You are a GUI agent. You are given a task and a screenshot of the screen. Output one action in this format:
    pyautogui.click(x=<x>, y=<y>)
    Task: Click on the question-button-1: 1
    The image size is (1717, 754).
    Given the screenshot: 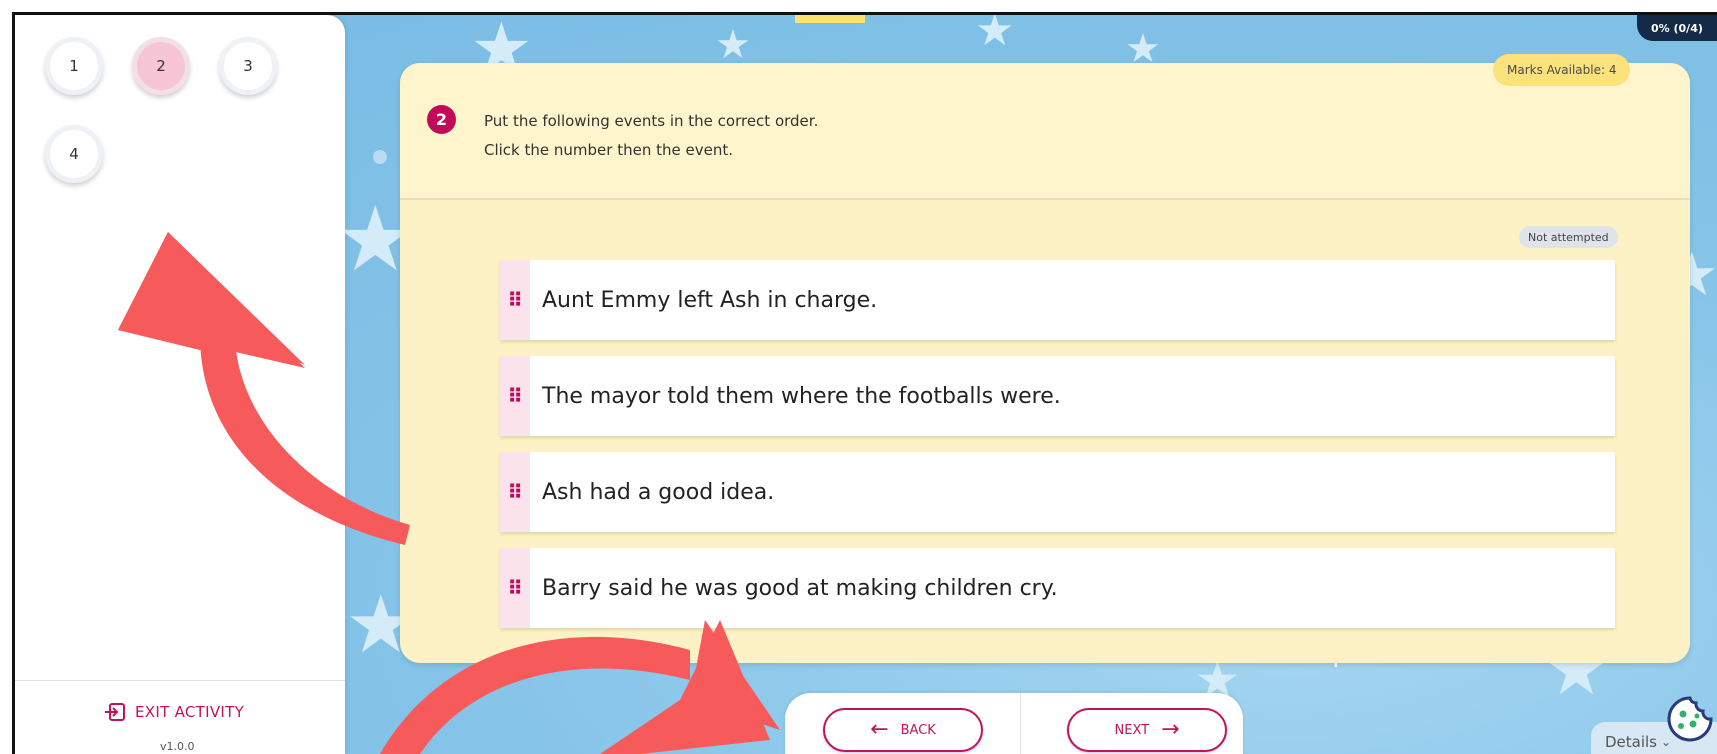 What is the action you would take?
    pyautogui.click(x=74, y=66)
    